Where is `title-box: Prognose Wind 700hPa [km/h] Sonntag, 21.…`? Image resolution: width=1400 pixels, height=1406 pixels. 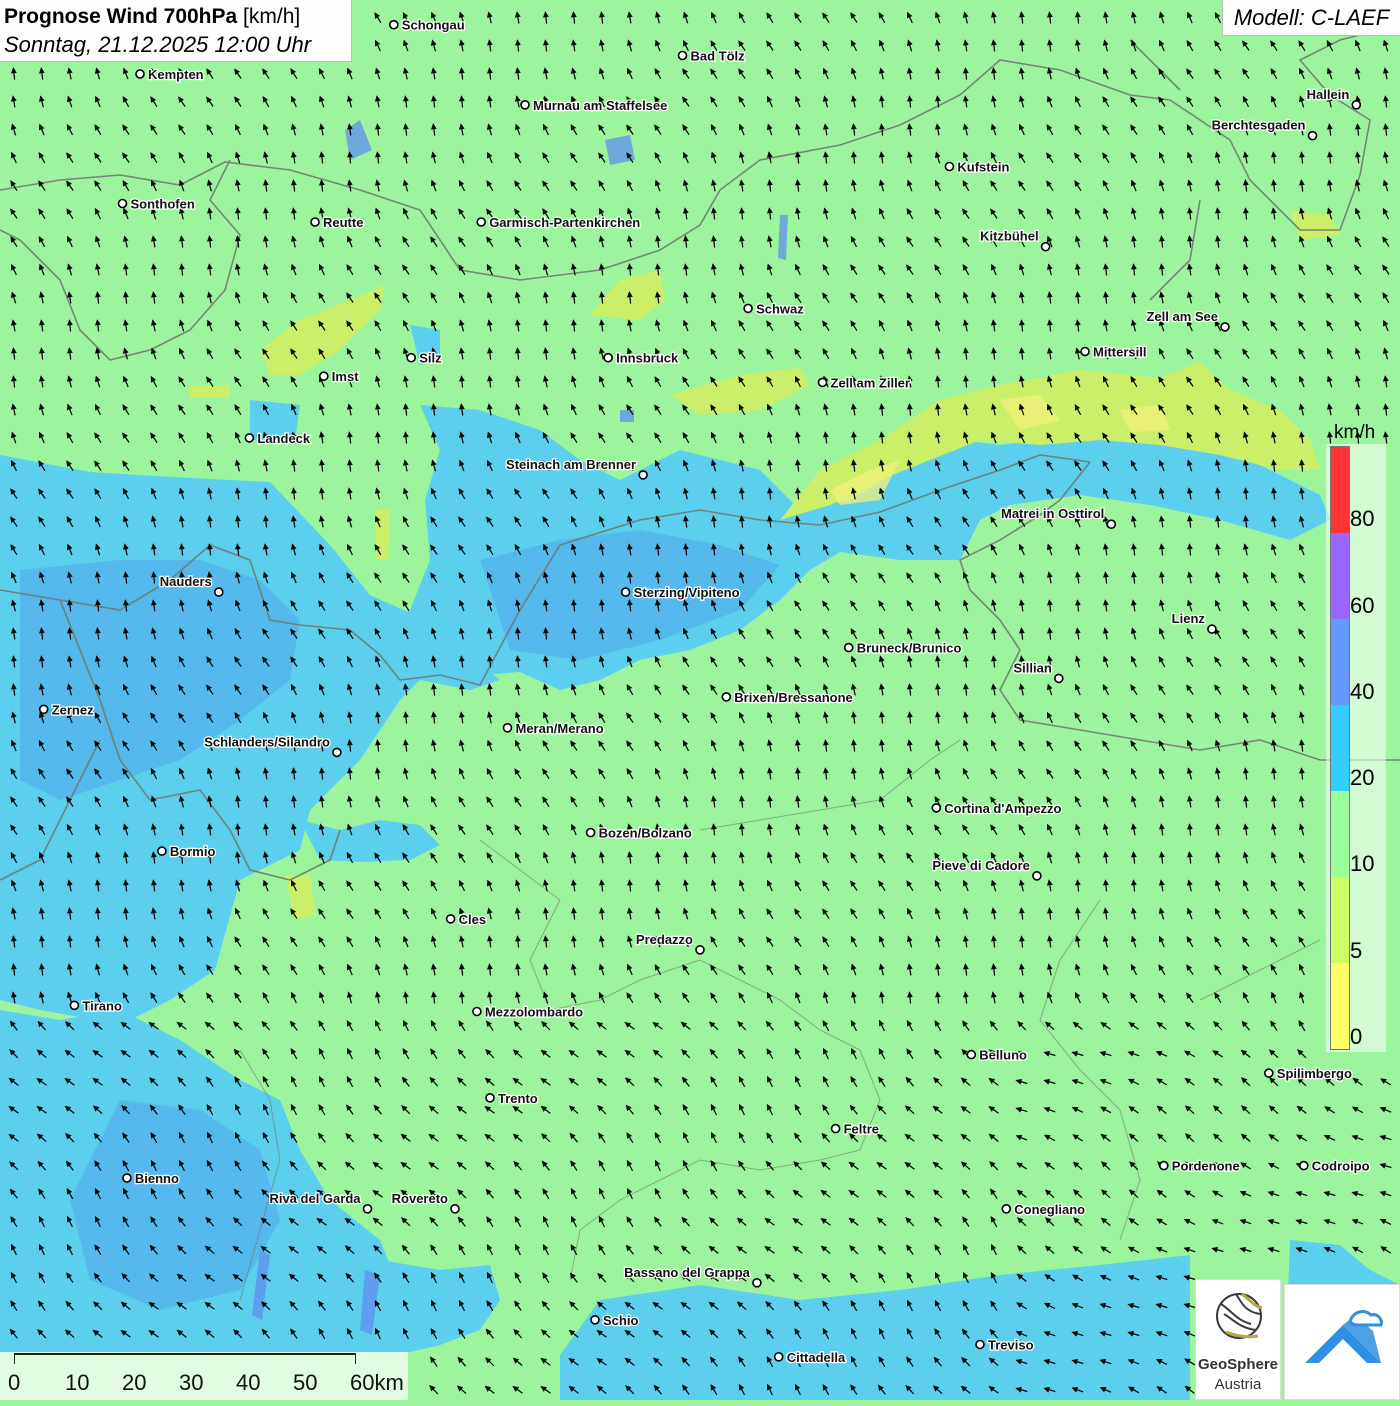 title-box: Prognose Wind 700hPa [km/h] Sonntag, 21.… is located at coordinates (176, 31).